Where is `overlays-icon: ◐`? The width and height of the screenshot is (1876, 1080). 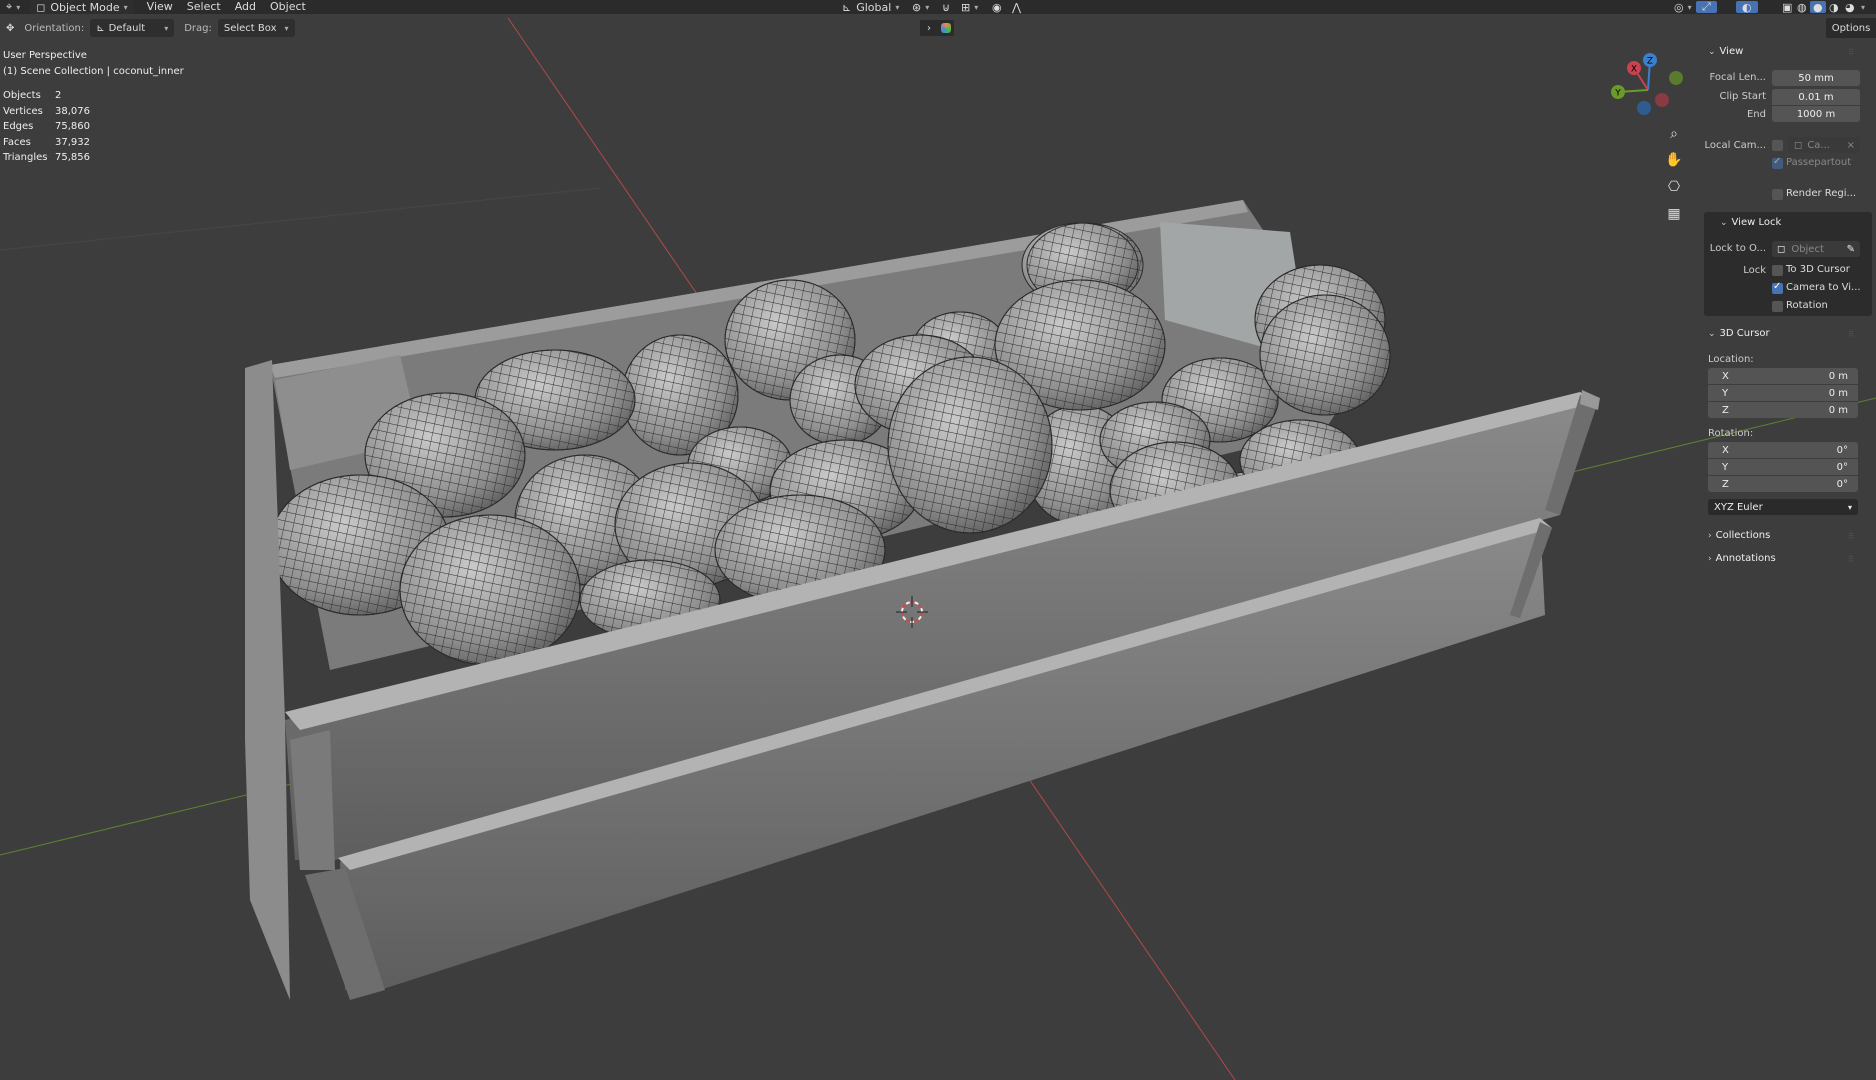 overlays-icon: ◐ is located at coordinates (1747, 7).